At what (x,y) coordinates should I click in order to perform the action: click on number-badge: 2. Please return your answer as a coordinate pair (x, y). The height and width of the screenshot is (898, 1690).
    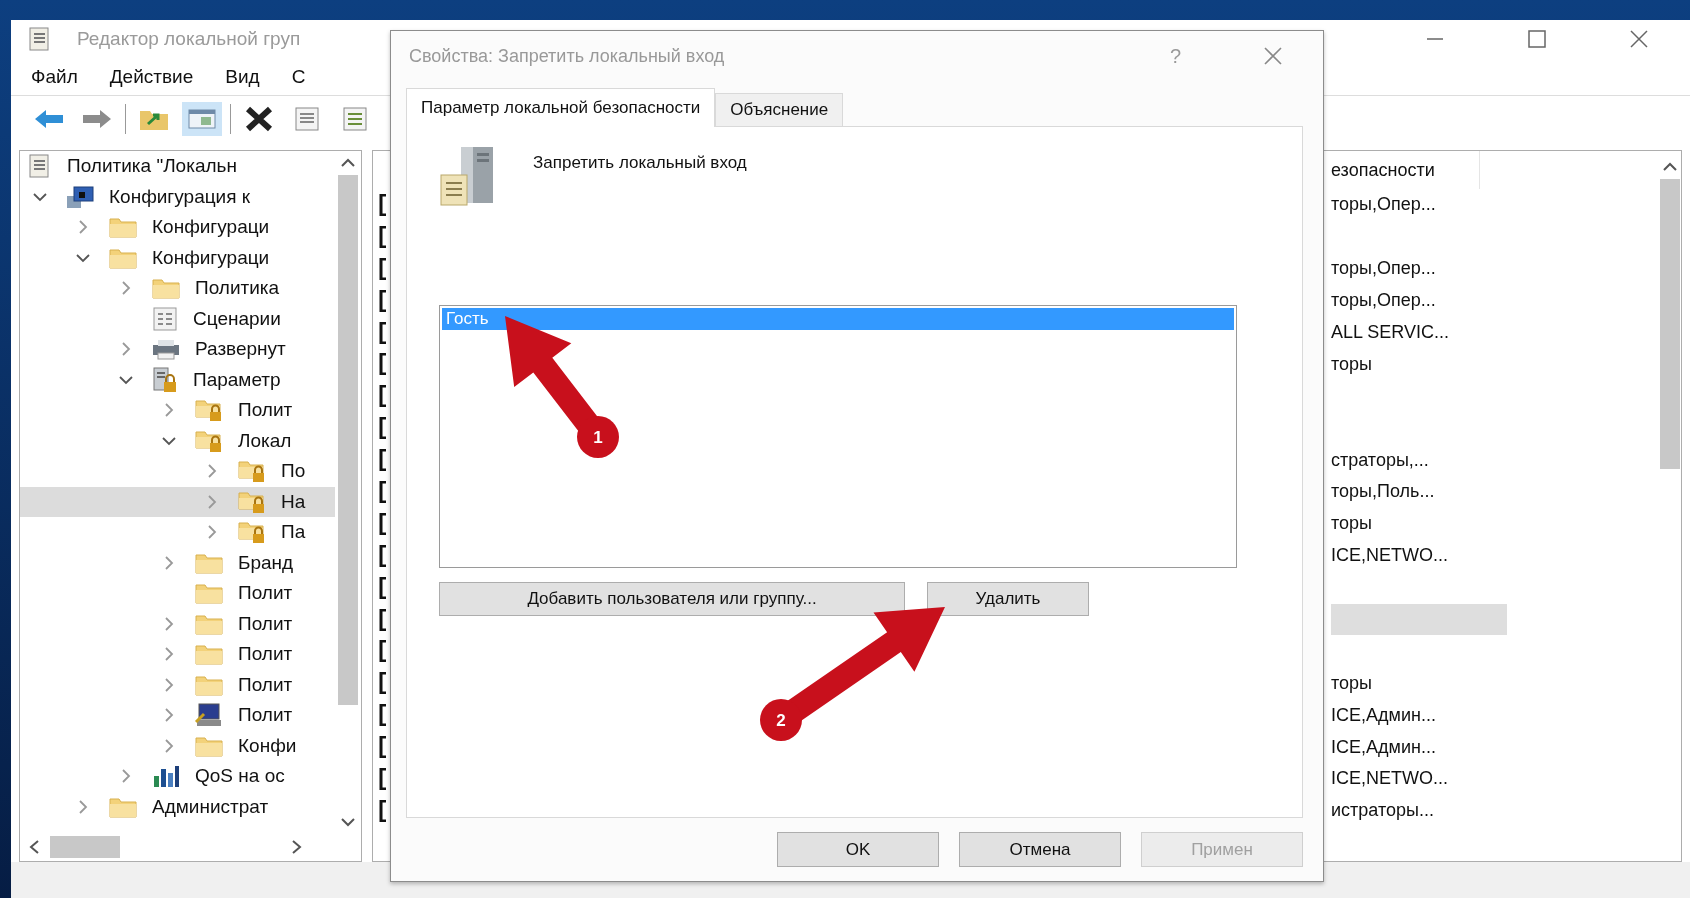
    Looking at the image, I should click on (781, 720).